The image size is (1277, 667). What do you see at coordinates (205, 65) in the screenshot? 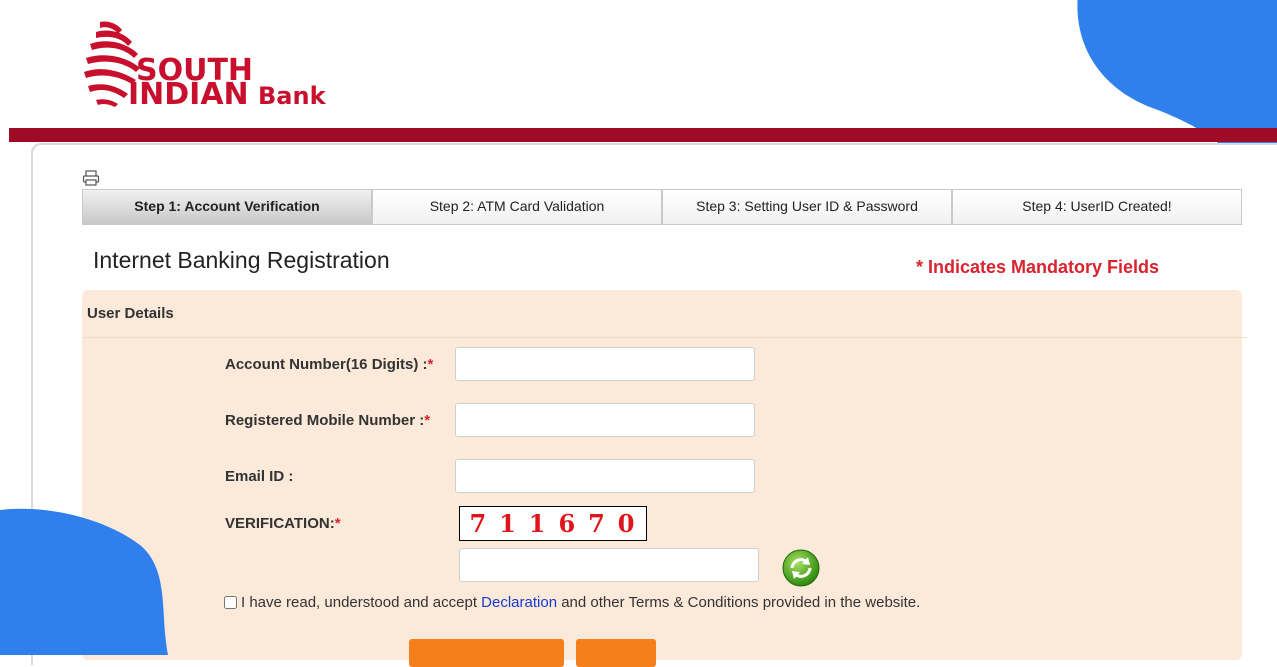
I see `south-indian-bank-logo: SOUTH INDIAN Bank` at bounding box center [205, 65].